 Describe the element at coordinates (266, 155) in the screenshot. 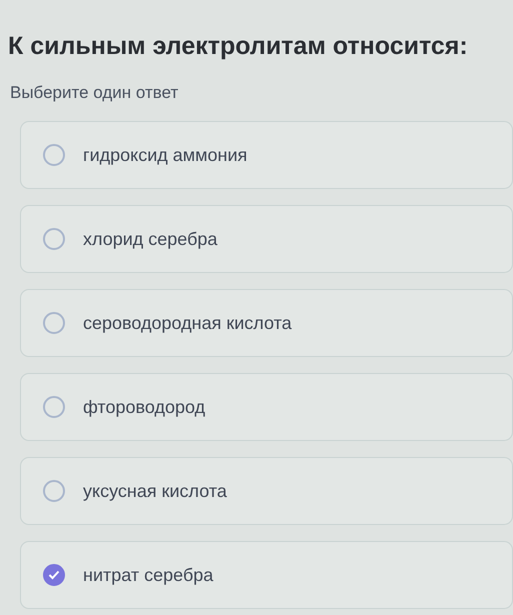

I see `answer-option: гидроксид аммония` at that location.